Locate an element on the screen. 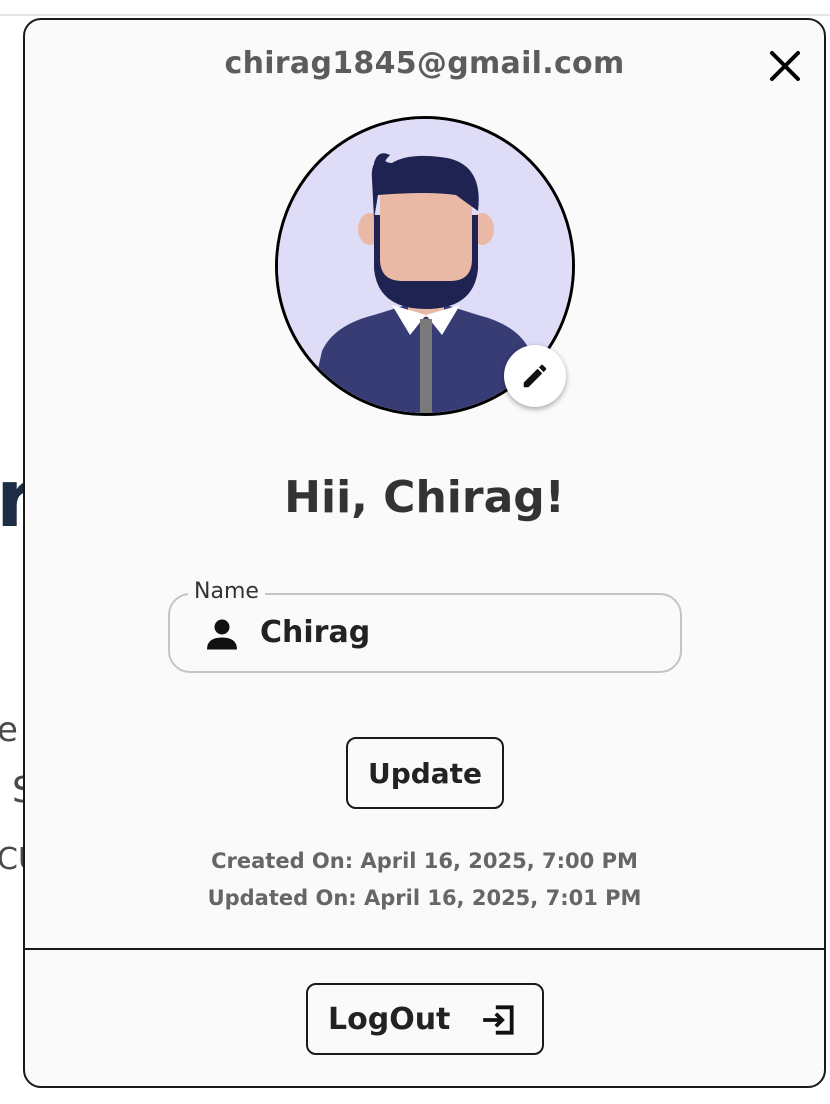  close-button is located at coordinates (785, 66).